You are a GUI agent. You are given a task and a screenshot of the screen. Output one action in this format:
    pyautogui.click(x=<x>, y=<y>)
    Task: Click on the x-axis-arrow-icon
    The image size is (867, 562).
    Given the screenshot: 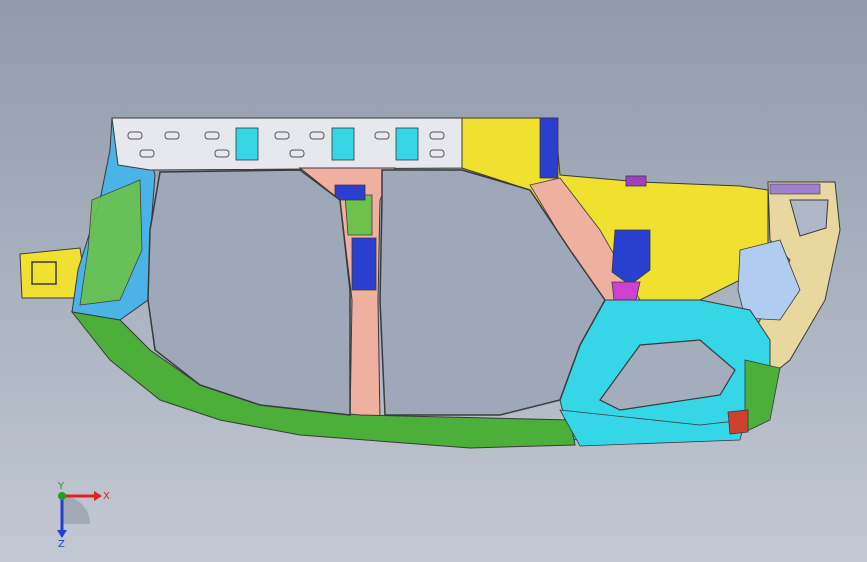 What is the action you would take?
    pyautogui.click(x=98, y=496)
    